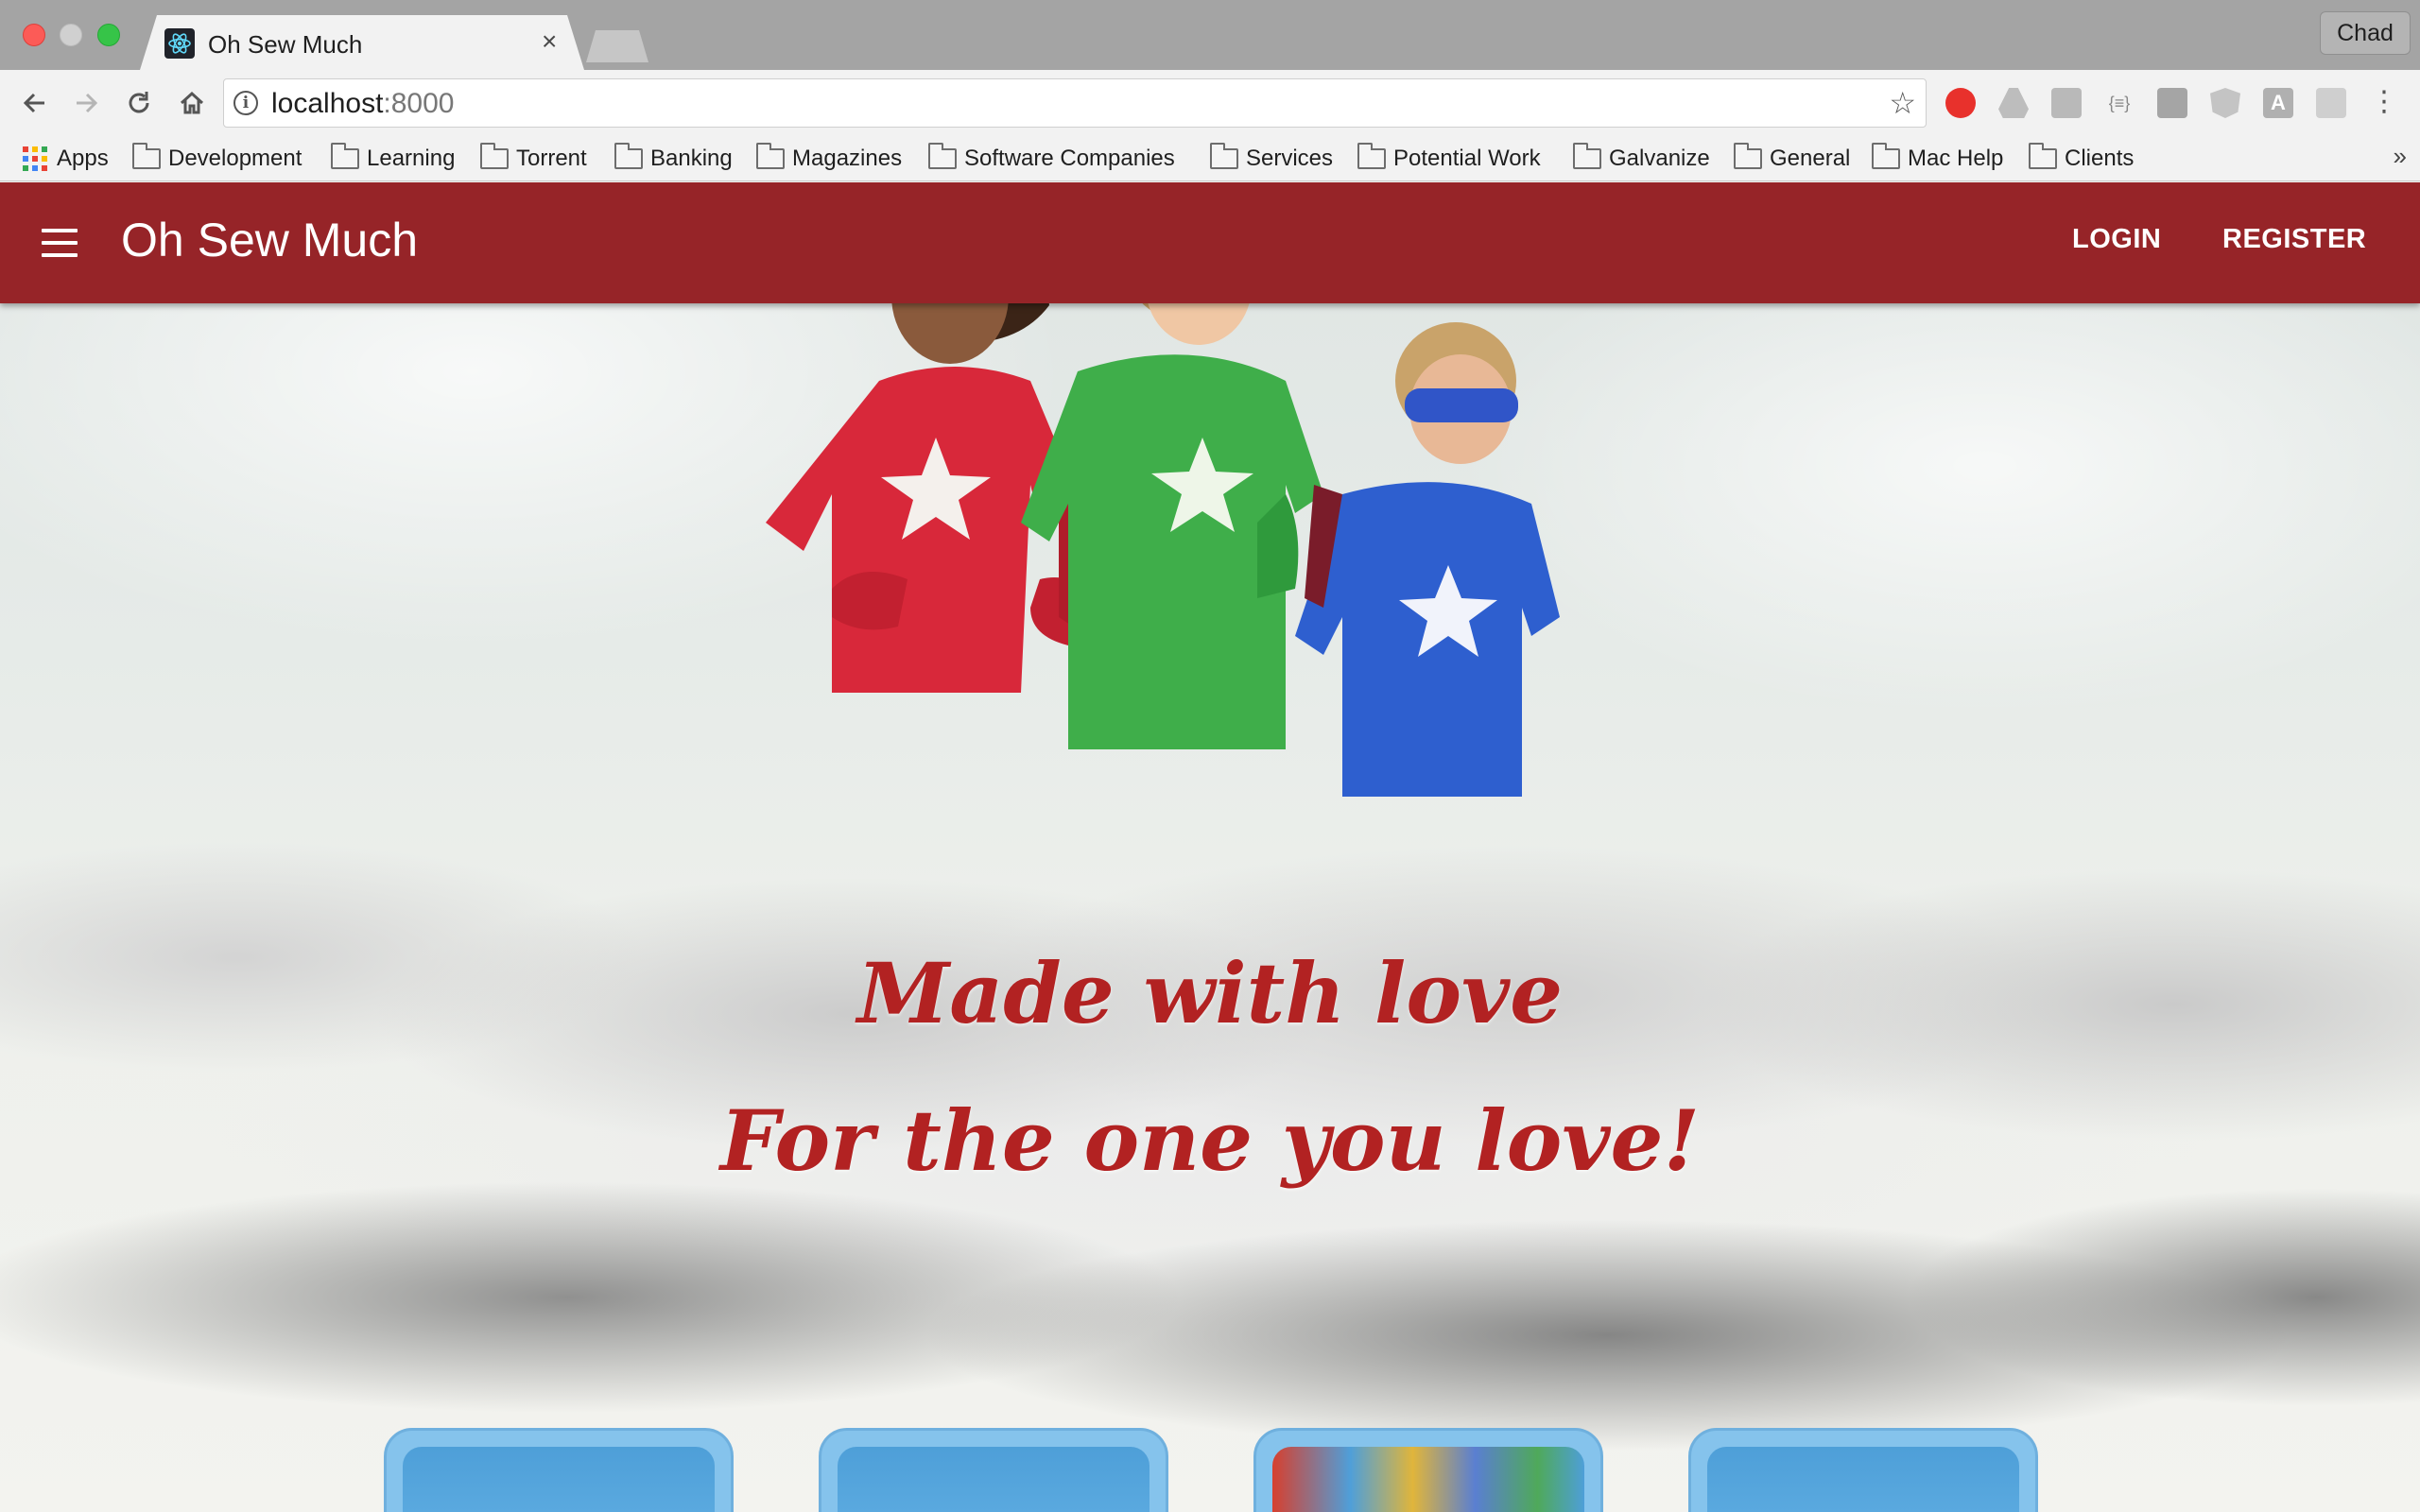 This screenshot has height=1512, width=2420. I want to click on back-icon, so click(35, 103).